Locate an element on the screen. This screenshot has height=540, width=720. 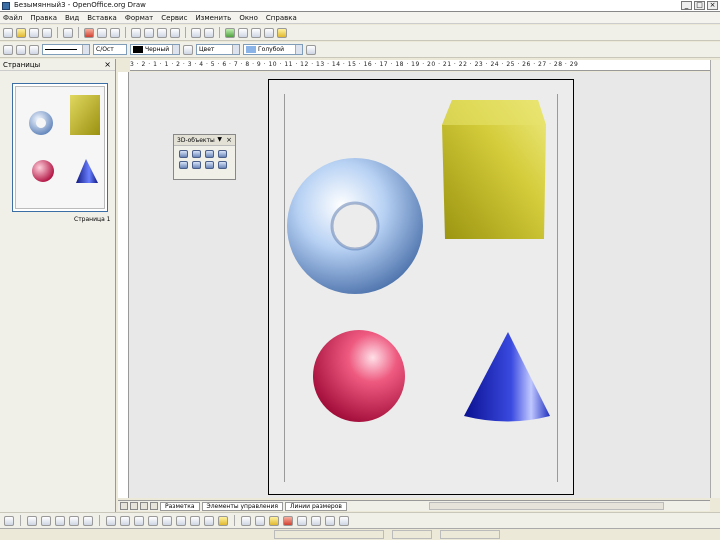
line-color-select: Черный is located at coordinates (155, 49).